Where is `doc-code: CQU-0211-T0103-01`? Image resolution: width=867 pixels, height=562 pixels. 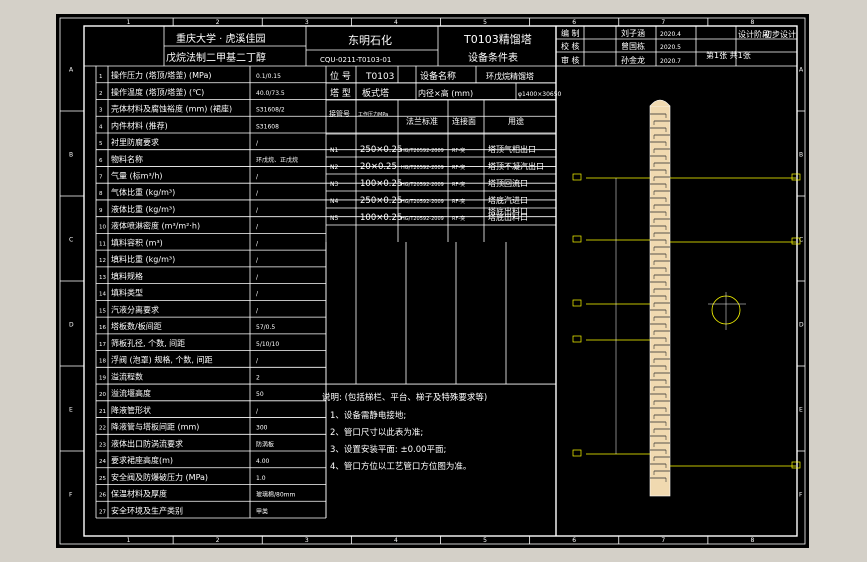
doc-code: CQU-0211-T0103-01 is located at coordinates (355, 60).